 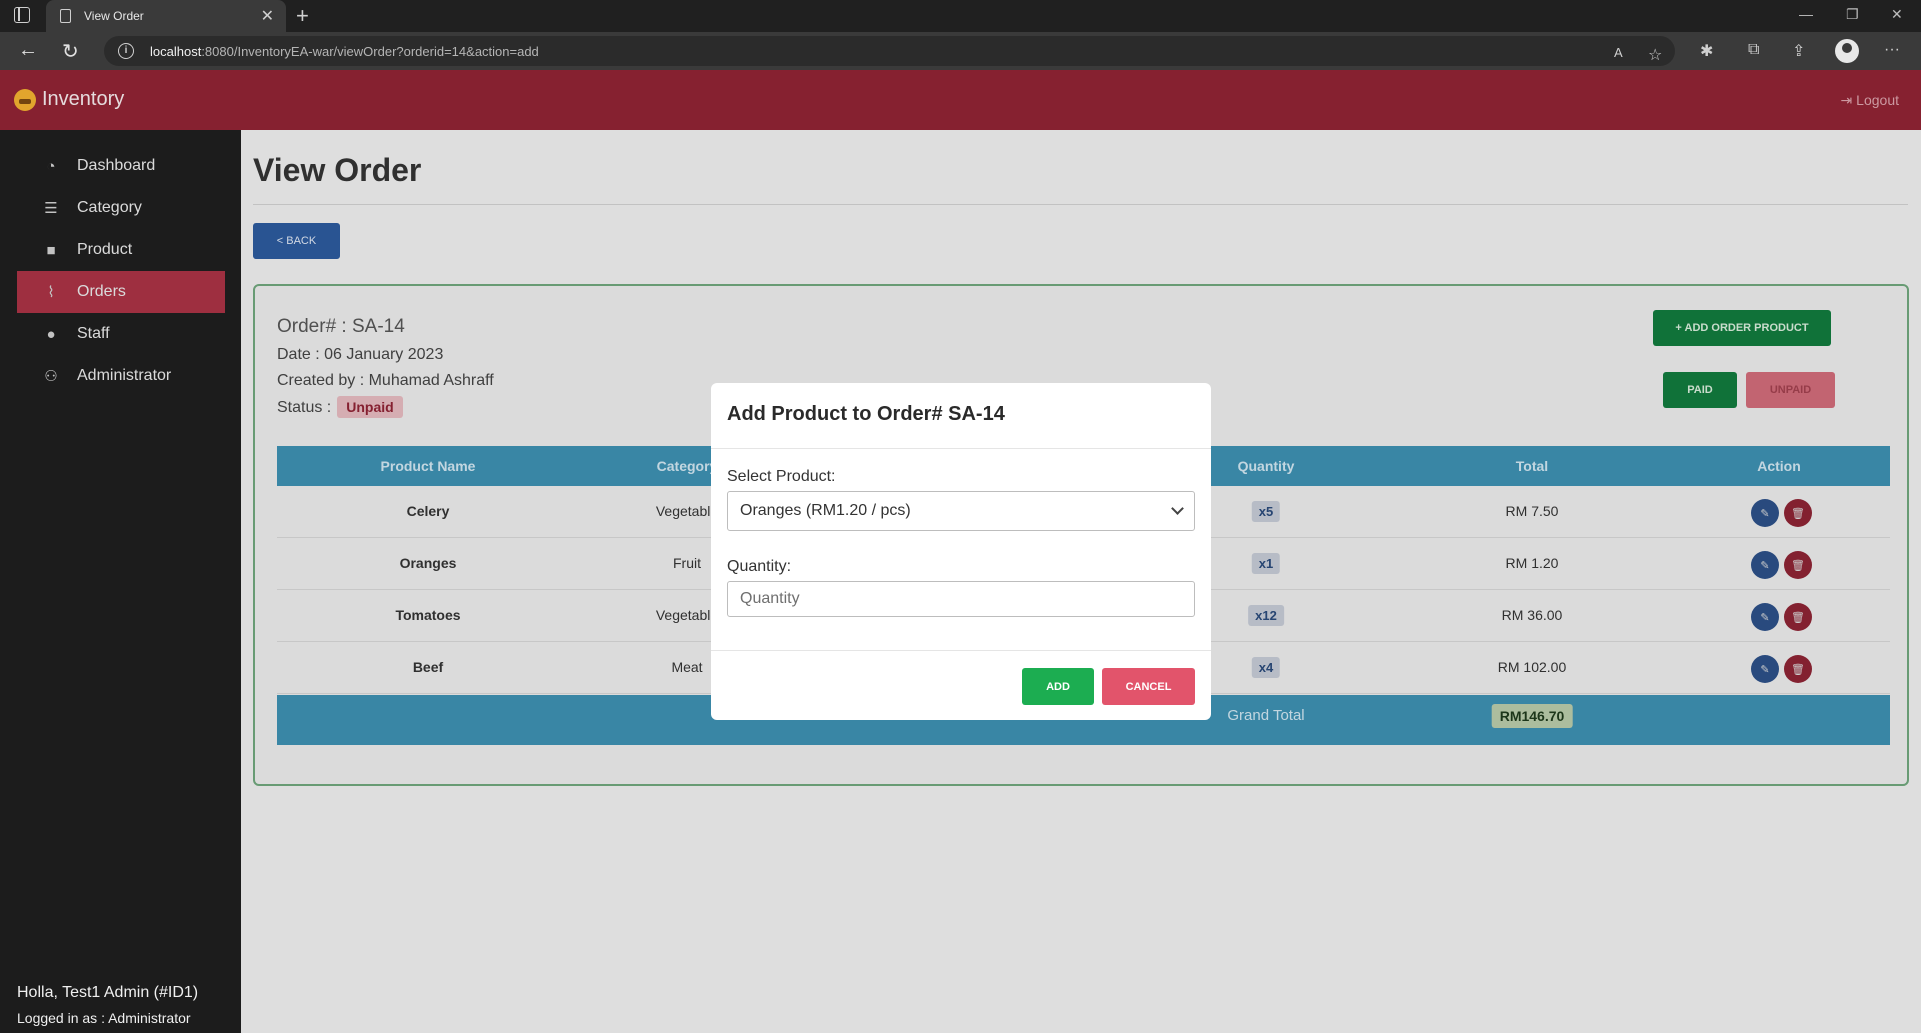 What do you see at coordinates (1753, 50) in the screenshot?
I see `collections-icon: ⧉` at bounding box center [1753, 50].